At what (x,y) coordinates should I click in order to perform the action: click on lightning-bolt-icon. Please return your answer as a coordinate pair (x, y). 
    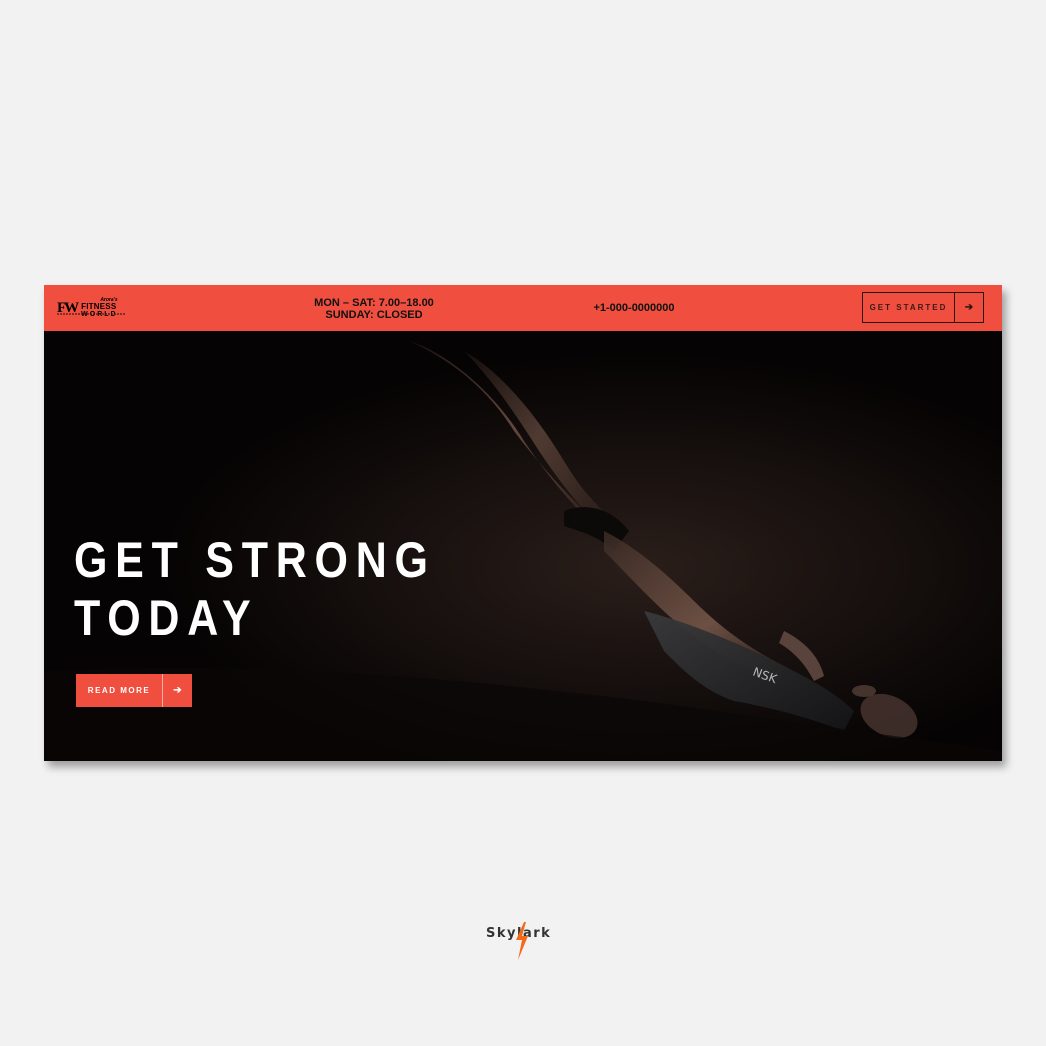
    Looking at the image, I should click on (522, 941).